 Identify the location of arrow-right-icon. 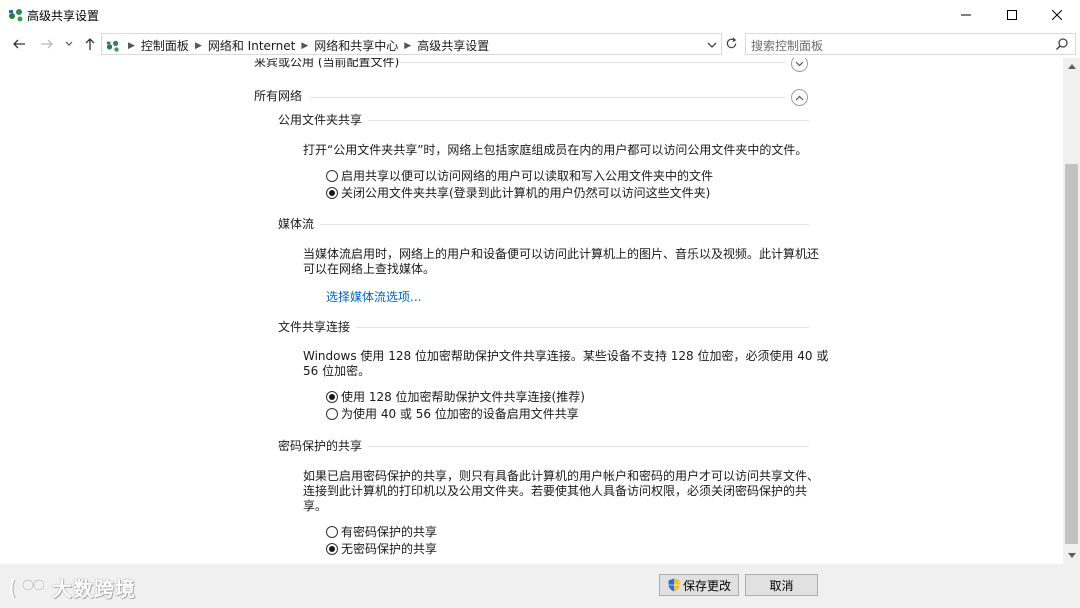
(47, 44).